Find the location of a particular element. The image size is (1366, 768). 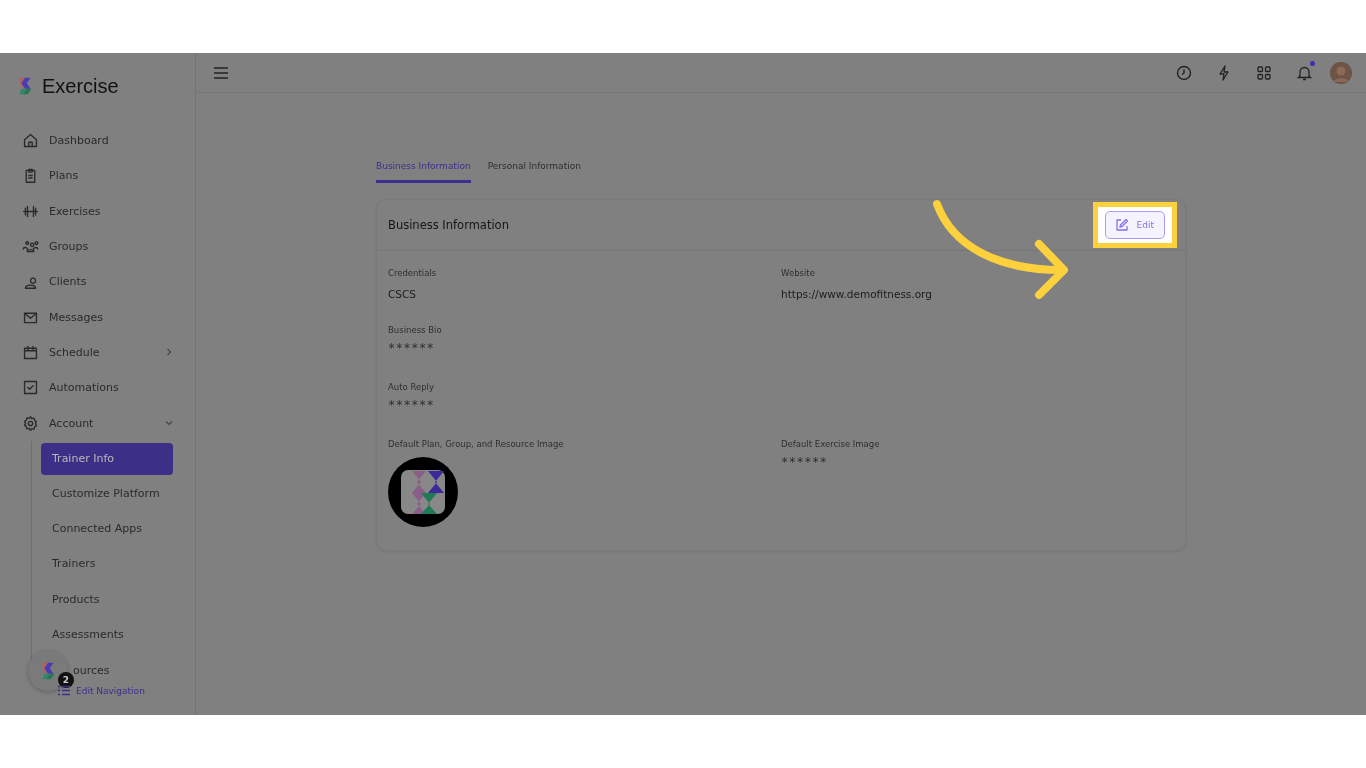

field-label: Default Plan, Group, and Resource Image is located at coordinates (476, 444).